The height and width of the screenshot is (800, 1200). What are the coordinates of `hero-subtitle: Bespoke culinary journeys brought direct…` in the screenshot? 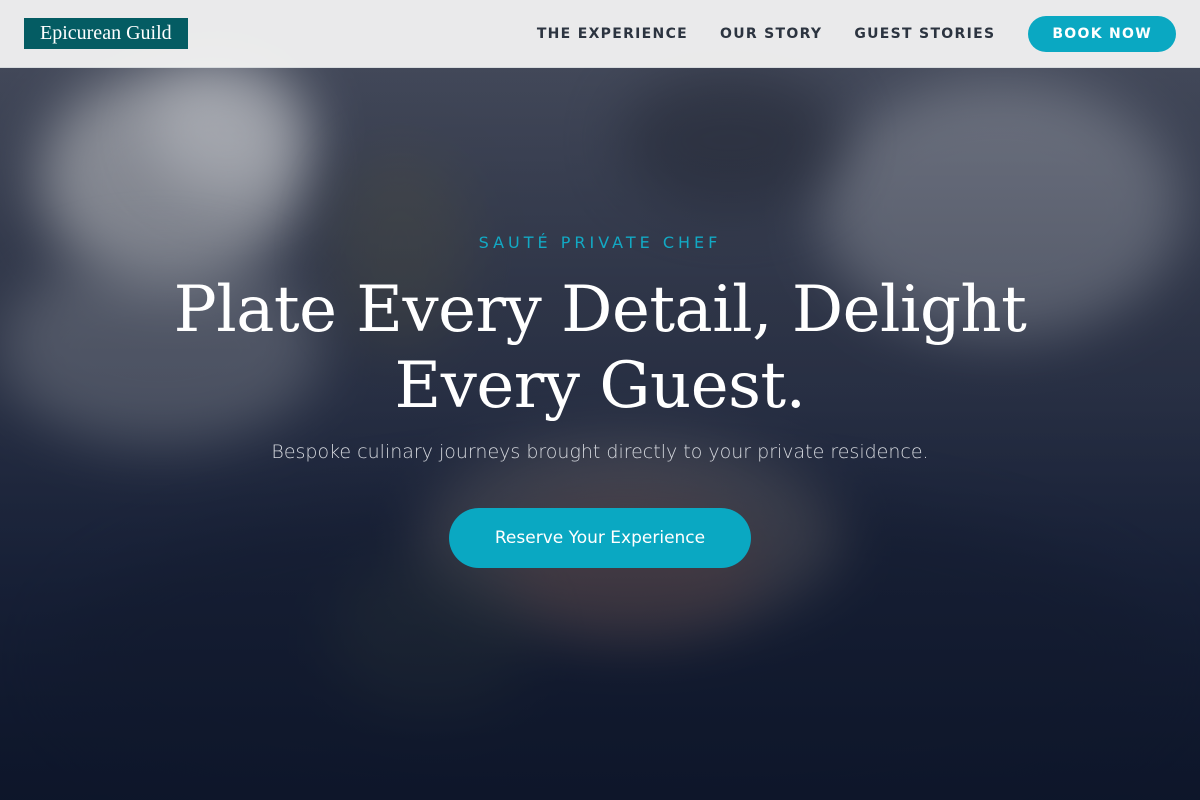 It's located at (600, 452).